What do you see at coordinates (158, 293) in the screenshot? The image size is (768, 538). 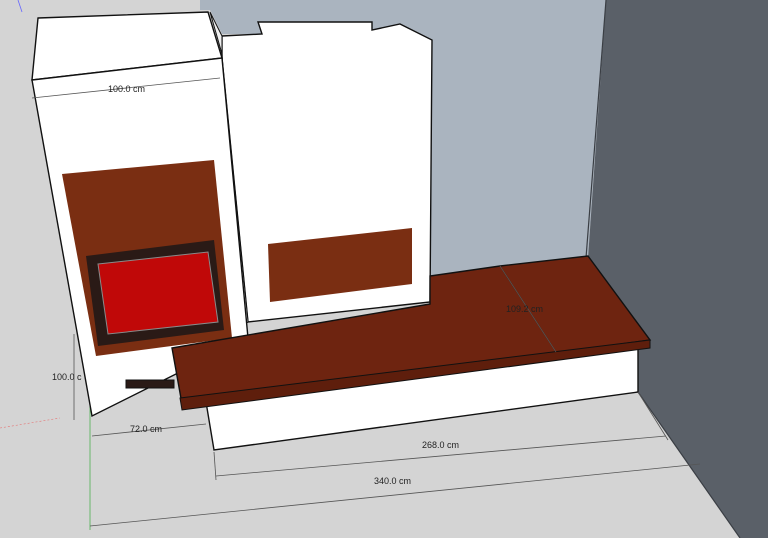 I see `fire-door-glass` at bounding box center [158, 293].